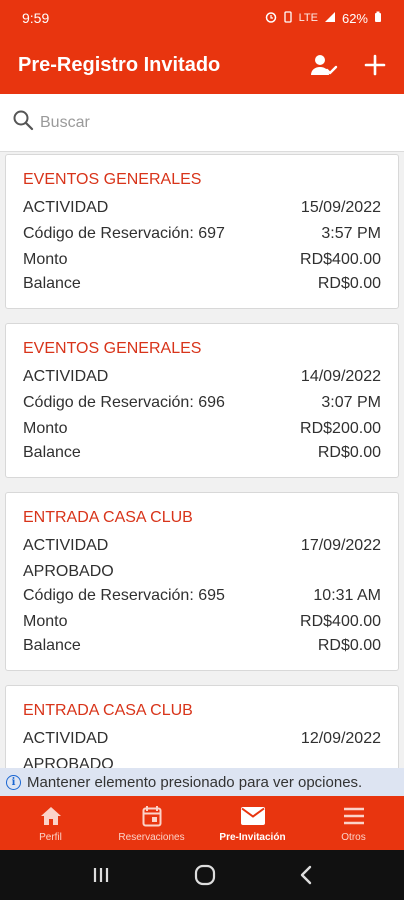 The width and height of the screenshot is (404, 900). I want to click on recent-apps-icon, so click(101, 875).